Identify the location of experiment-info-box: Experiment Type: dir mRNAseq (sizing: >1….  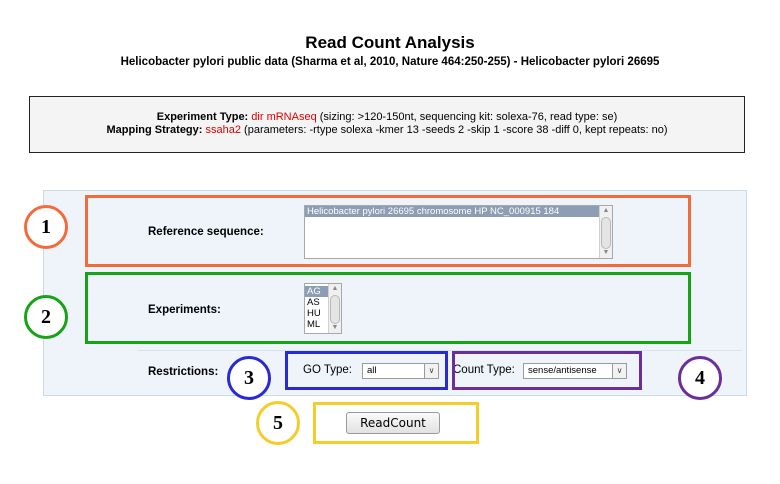
(387, 124).